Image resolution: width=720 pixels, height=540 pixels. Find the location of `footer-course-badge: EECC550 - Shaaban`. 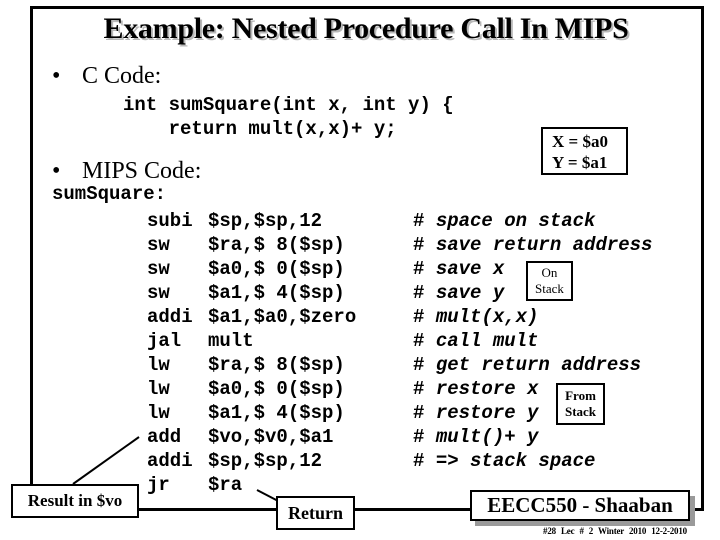

footer-course-badge: EECC550 - Shaaban is located at coordinates (580, 505).